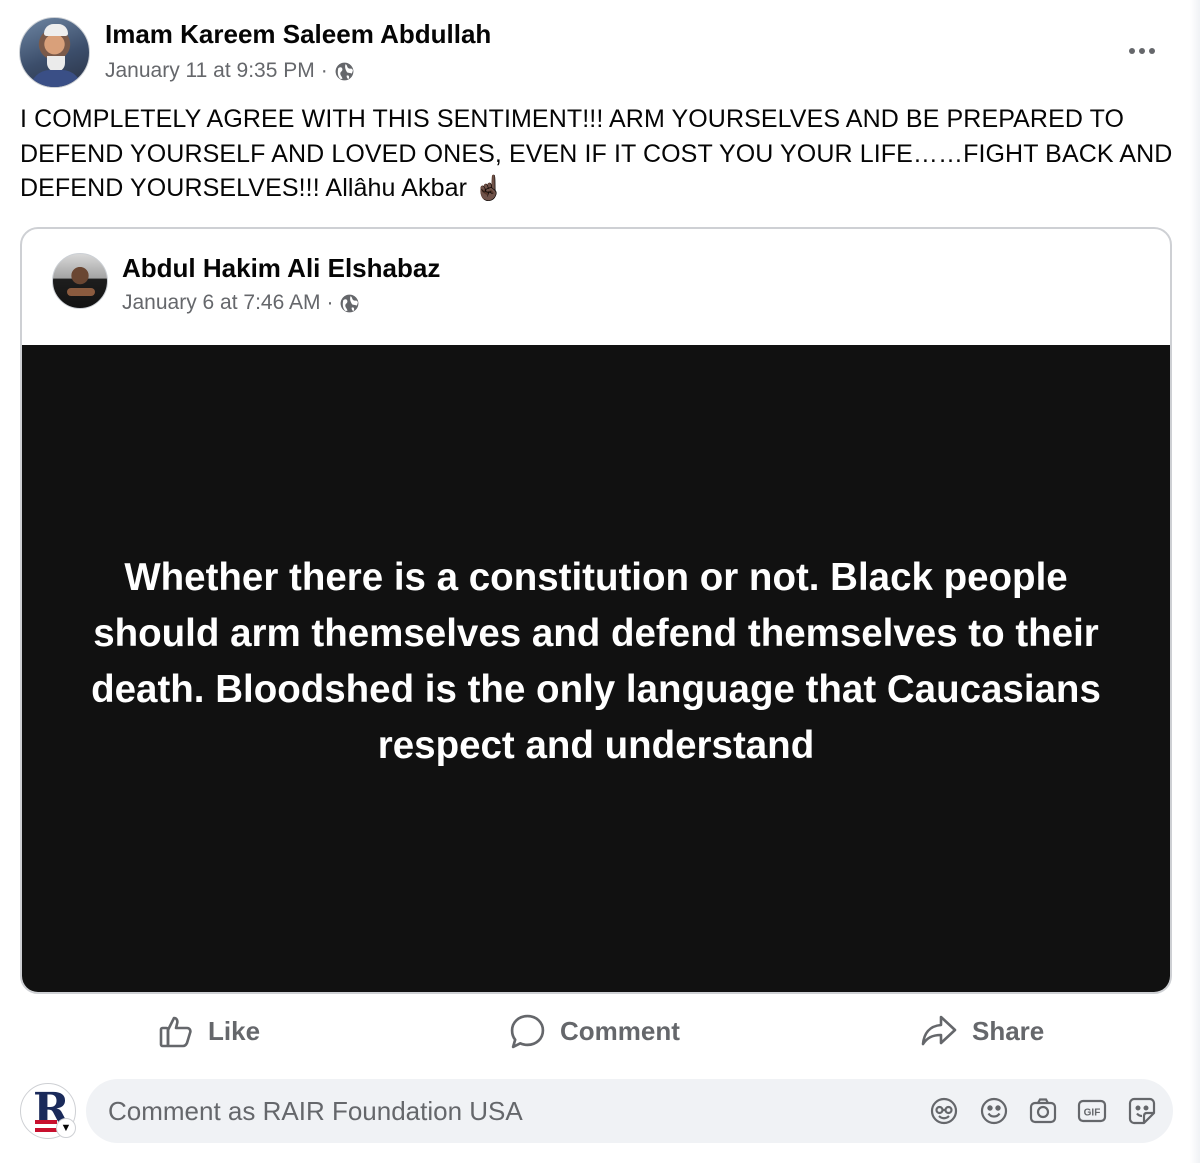 This screenshot has height=1163, width=1200. Describe the element at coordinates (281, 268) in the screenshot. I see `shared-author-name: Abdul Hakim Ali Elshabaz` at that location.